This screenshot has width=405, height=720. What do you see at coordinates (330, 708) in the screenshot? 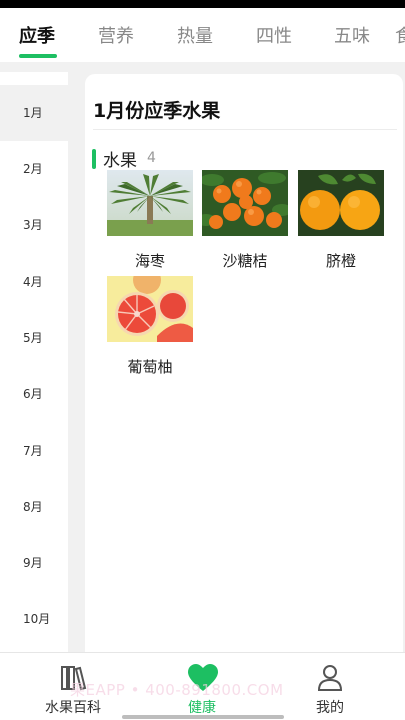
I see `nav-label: 我的` at bounding box center [330, 708].